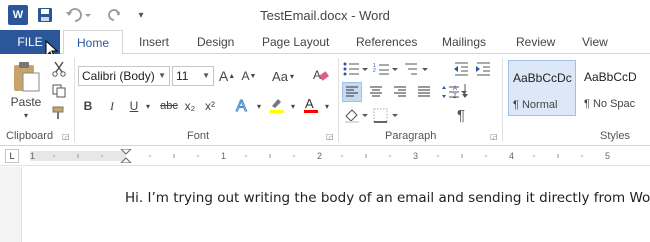  What do you see at coordinates (610, 104) in the screenshot?
I see `style-no-spacing-name: ¶ No Spac` at bounding box center [610, 104].